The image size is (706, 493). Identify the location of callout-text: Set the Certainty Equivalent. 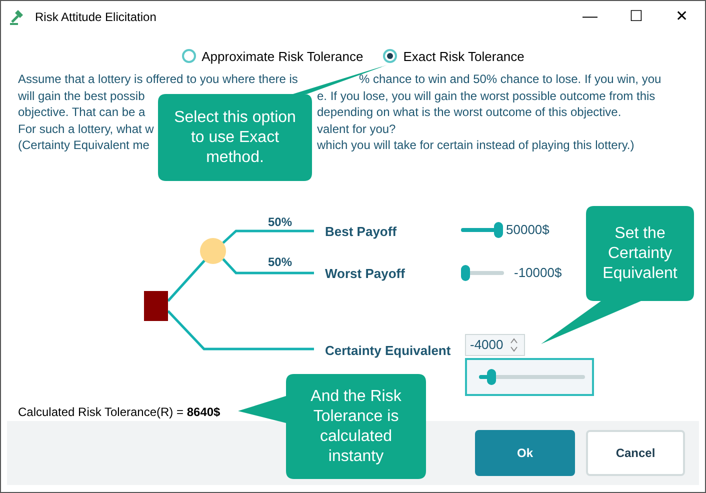
(640, 254).